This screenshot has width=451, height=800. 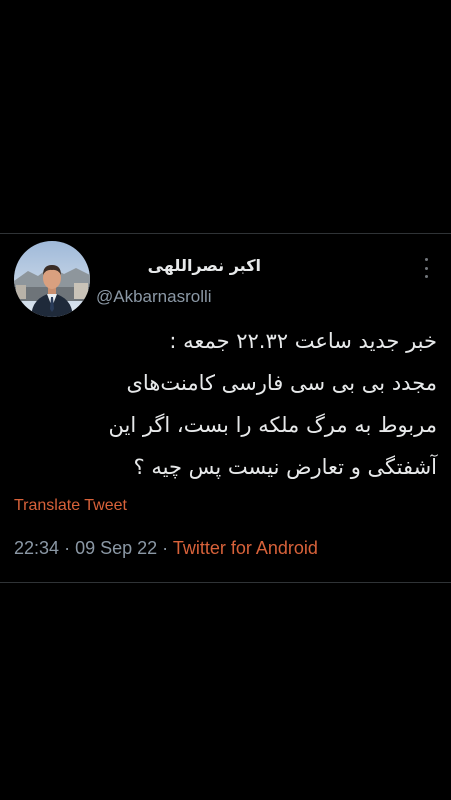 What do you see at coordinates (154, 297) in the screenshot?
I see `author-handle: @Akbarnasrolli` at bounding box center [154, 297].